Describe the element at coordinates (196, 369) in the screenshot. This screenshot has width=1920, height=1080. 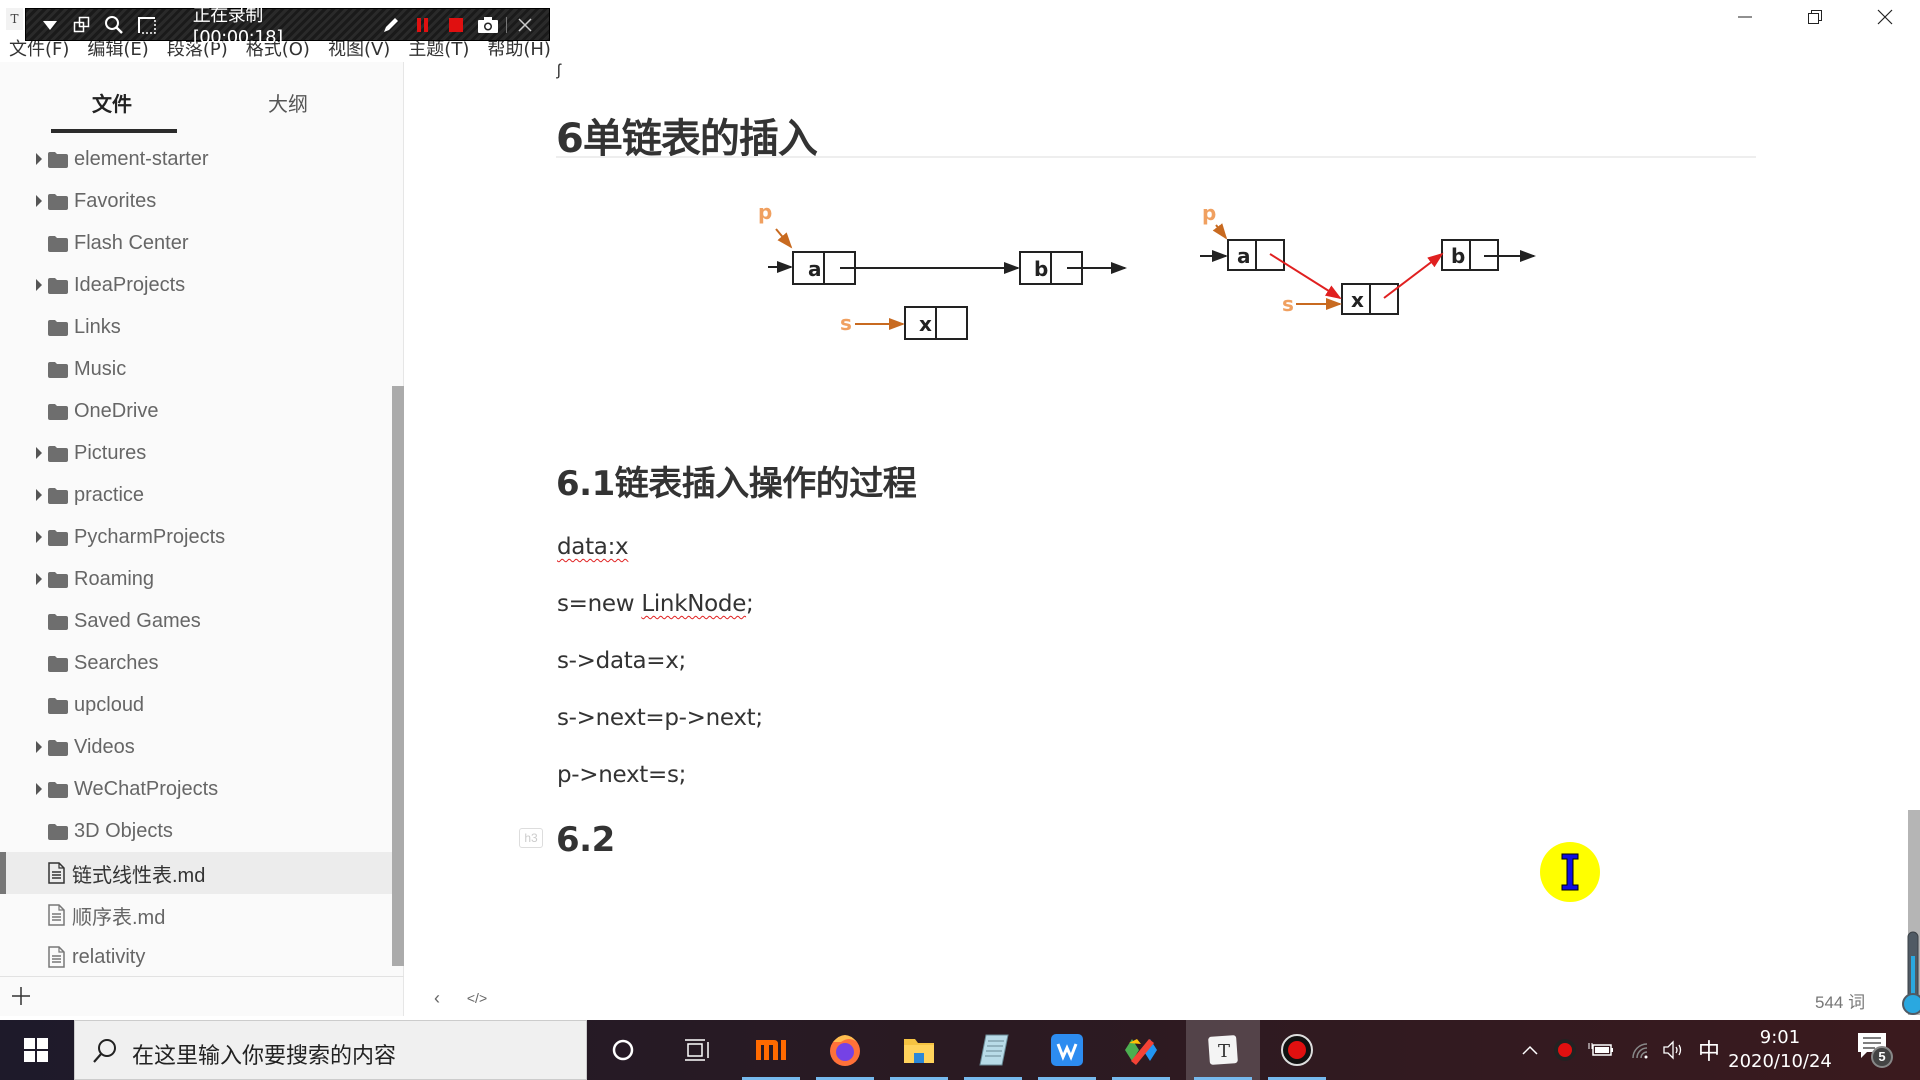
I see `folder-item: Music` at that location.